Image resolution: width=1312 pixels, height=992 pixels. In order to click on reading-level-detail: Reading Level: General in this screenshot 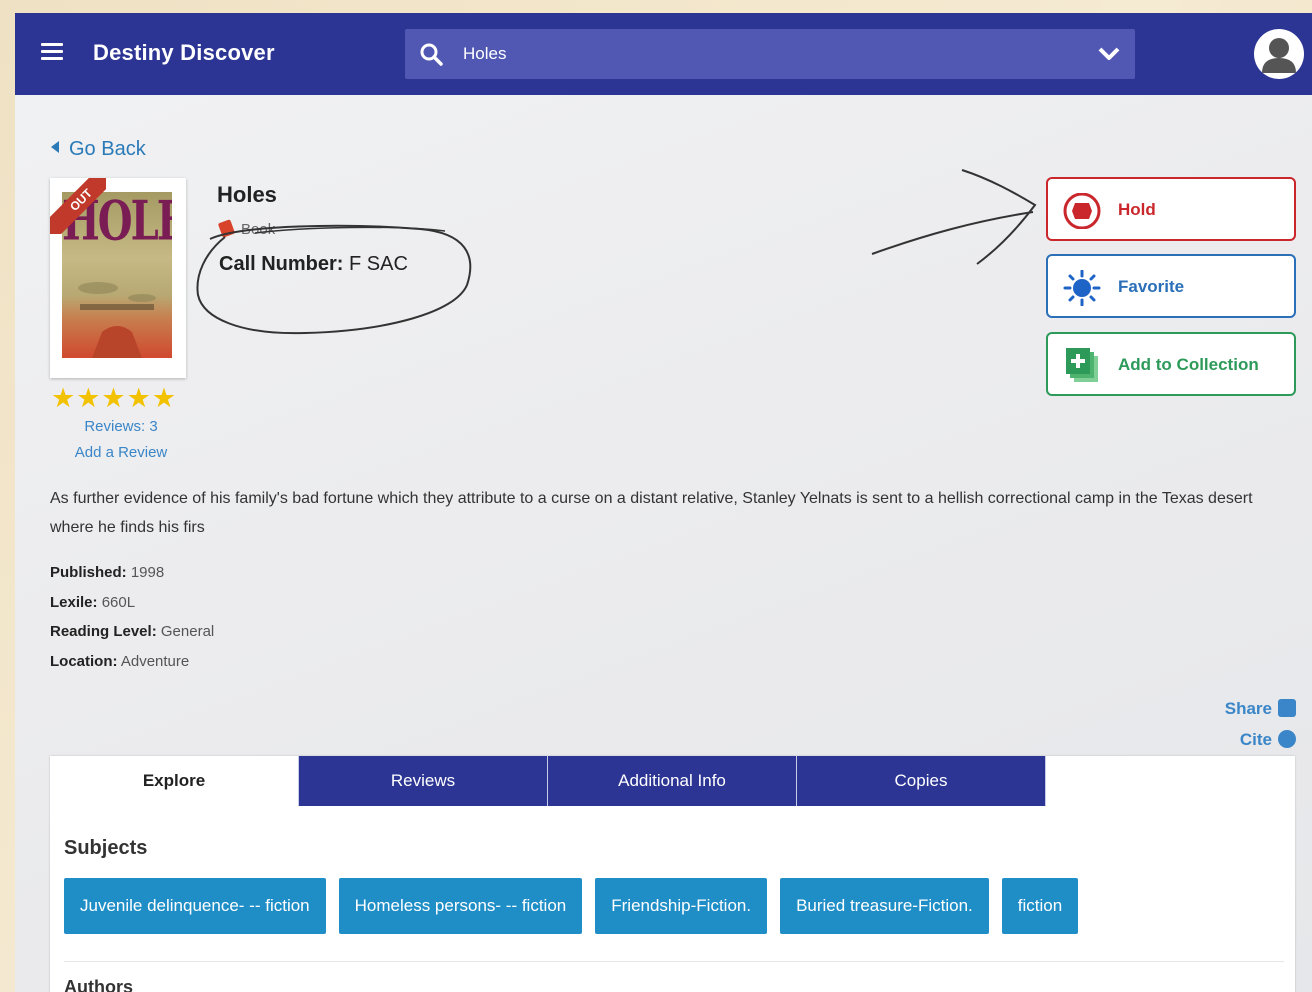, I will do `click(132, 631)`.